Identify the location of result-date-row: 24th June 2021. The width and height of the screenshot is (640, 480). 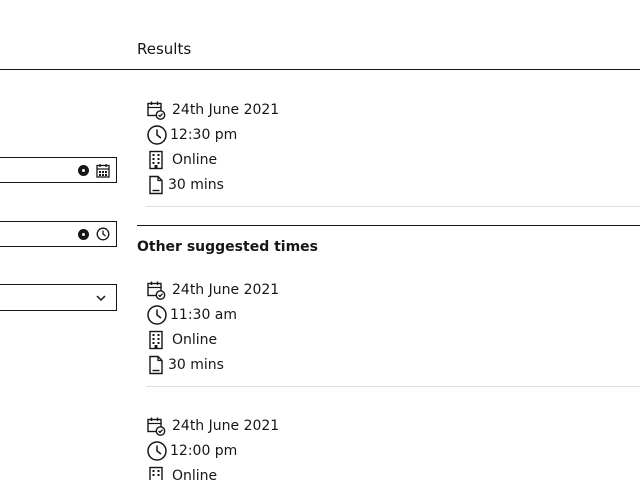
(212, 110).